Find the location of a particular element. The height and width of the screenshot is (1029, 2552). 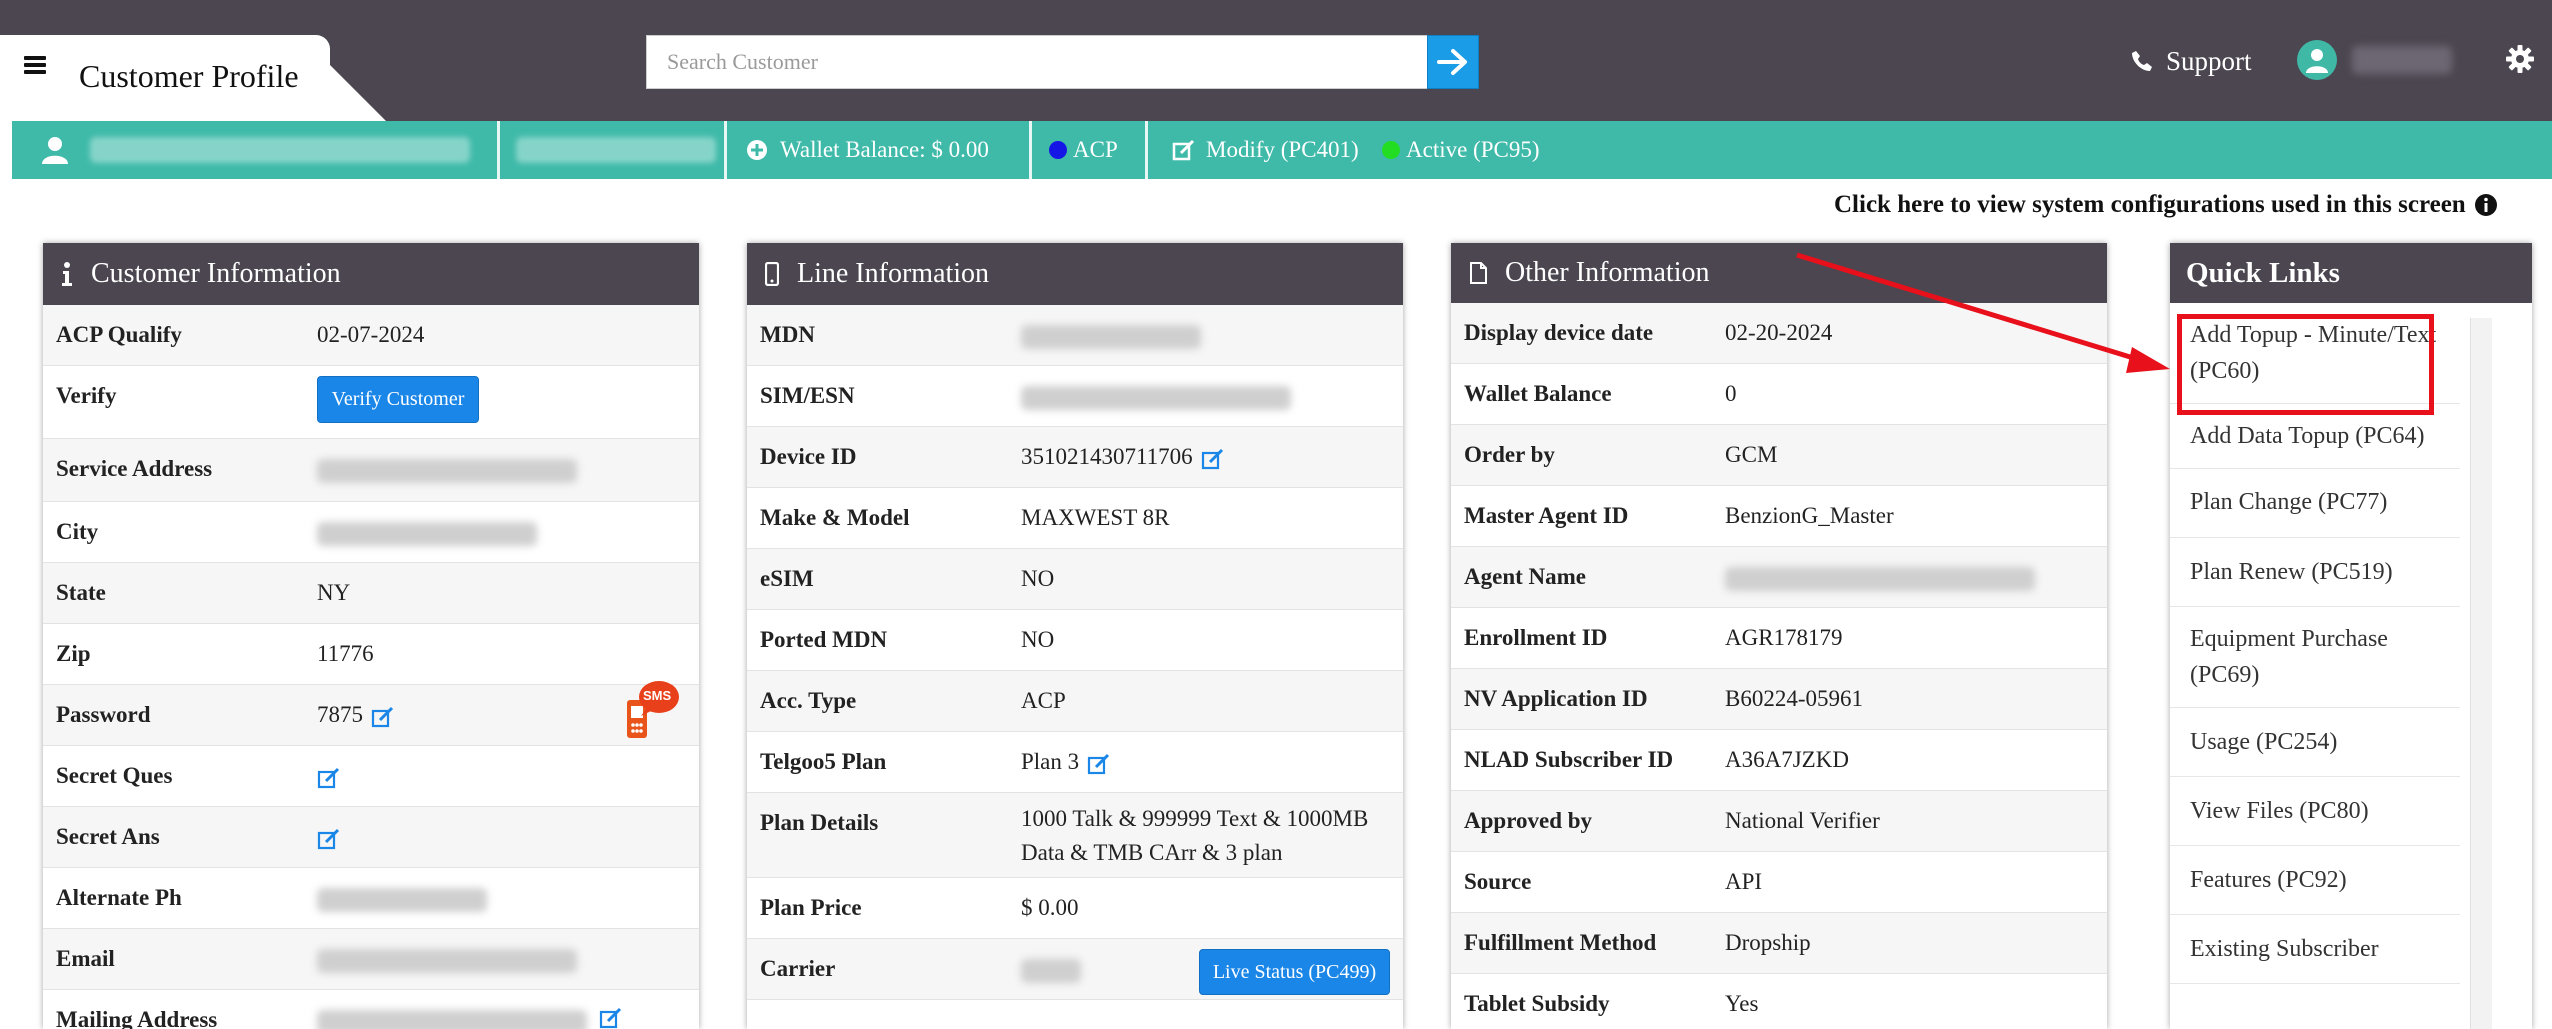

wallet-balance: Wallet Balance: $ 0.00 is located at coordinates (884, 149).